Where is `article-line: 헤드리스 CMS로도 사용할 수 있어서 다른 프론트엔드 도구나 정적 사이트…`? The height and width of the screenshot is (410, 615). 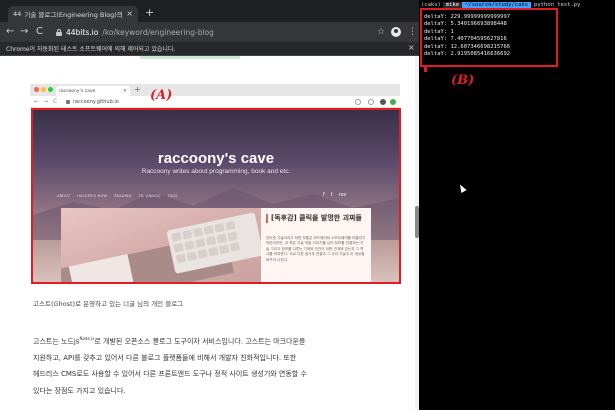
article-line: 헤드리스 CMS로도 사용할 수 있어서 다른 프론트엔드 도구나 정적 사이트… is located at coordinates (170, 374).